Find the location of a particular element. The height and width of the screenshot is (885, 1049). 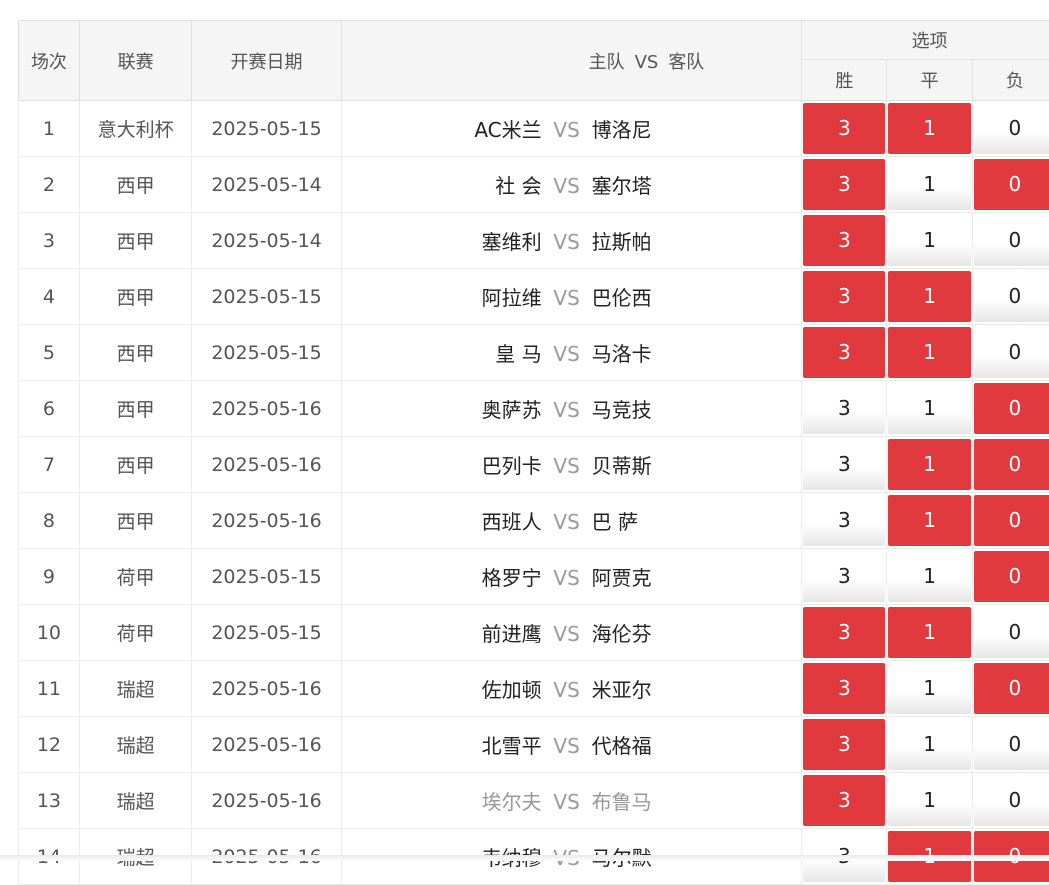

header-date: 开赛日期 is located at coordinates (266, 61).